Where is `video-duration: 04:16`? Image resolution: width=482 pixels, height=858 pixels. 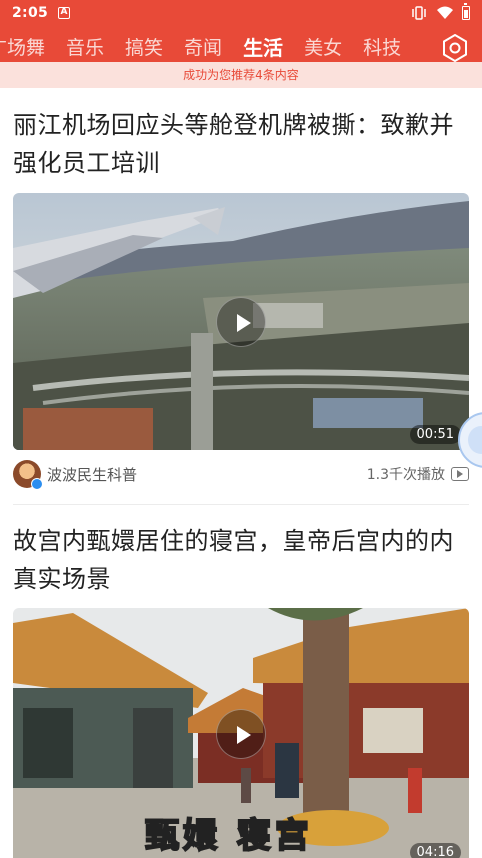
video-duration: 04:16 is located at coordinates (435, 850).